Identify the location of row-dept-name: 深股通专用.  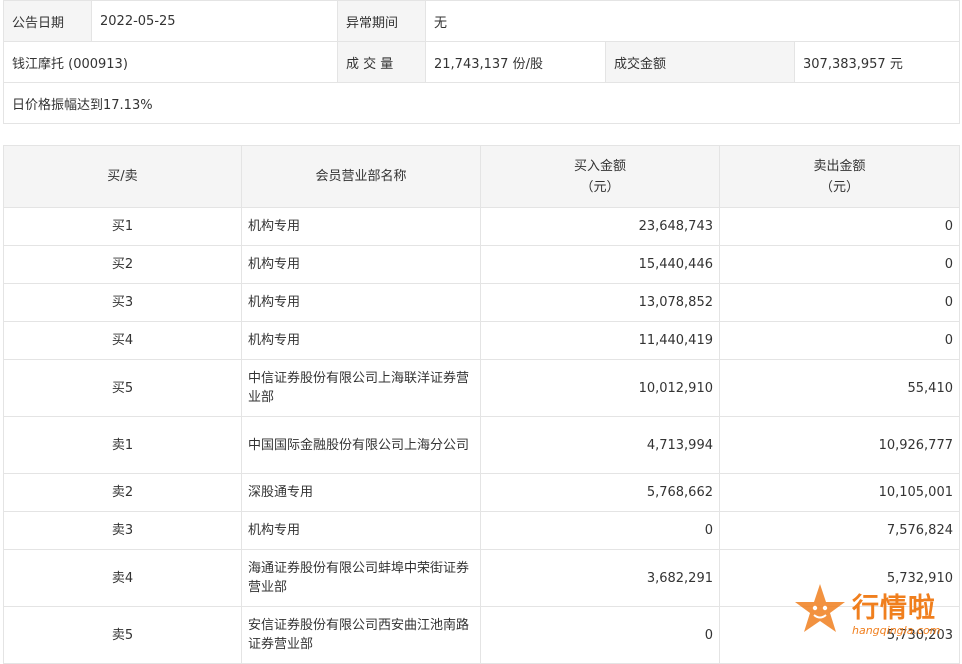
(361, 492).